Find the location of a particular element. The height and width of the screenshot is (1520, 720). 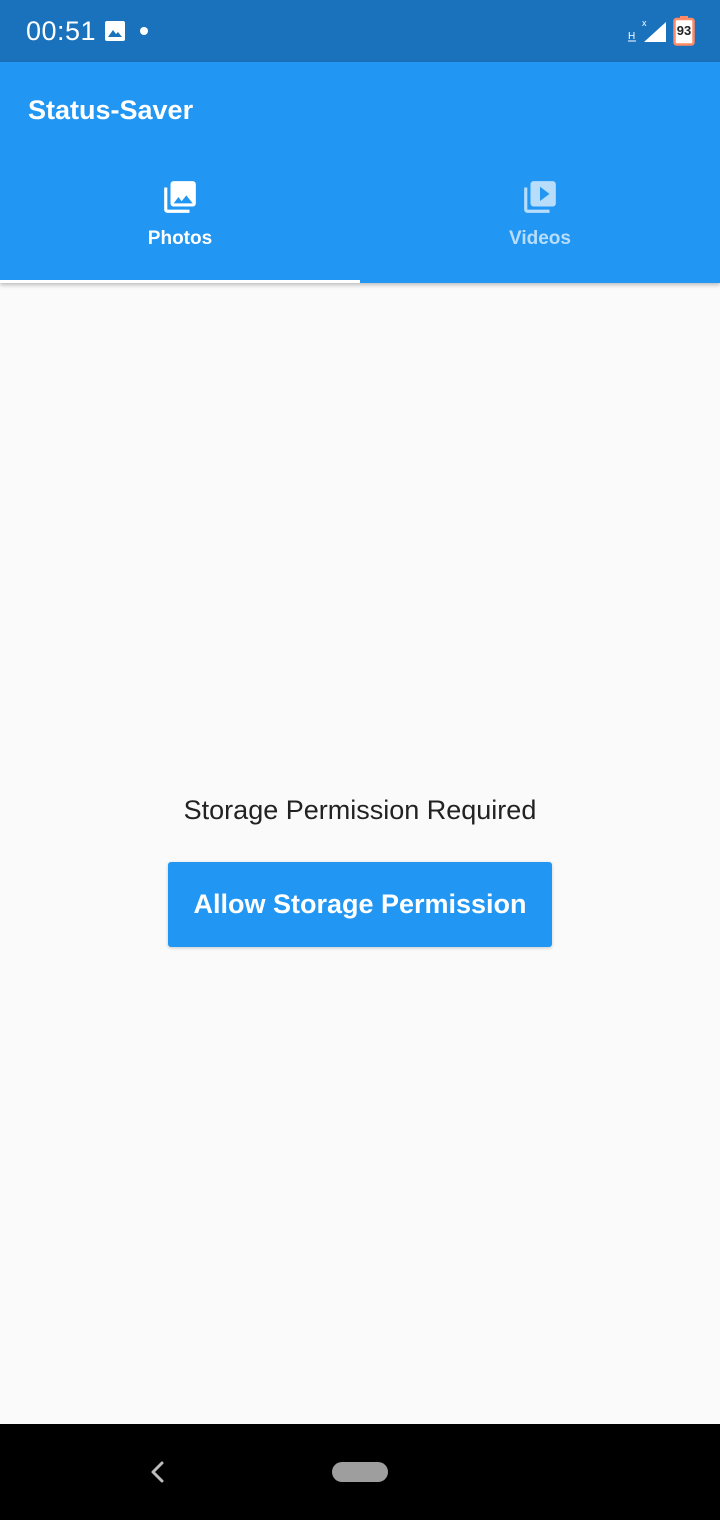

app-bar: Status-Saver Photos Videos is located at coordinates (360, 172).